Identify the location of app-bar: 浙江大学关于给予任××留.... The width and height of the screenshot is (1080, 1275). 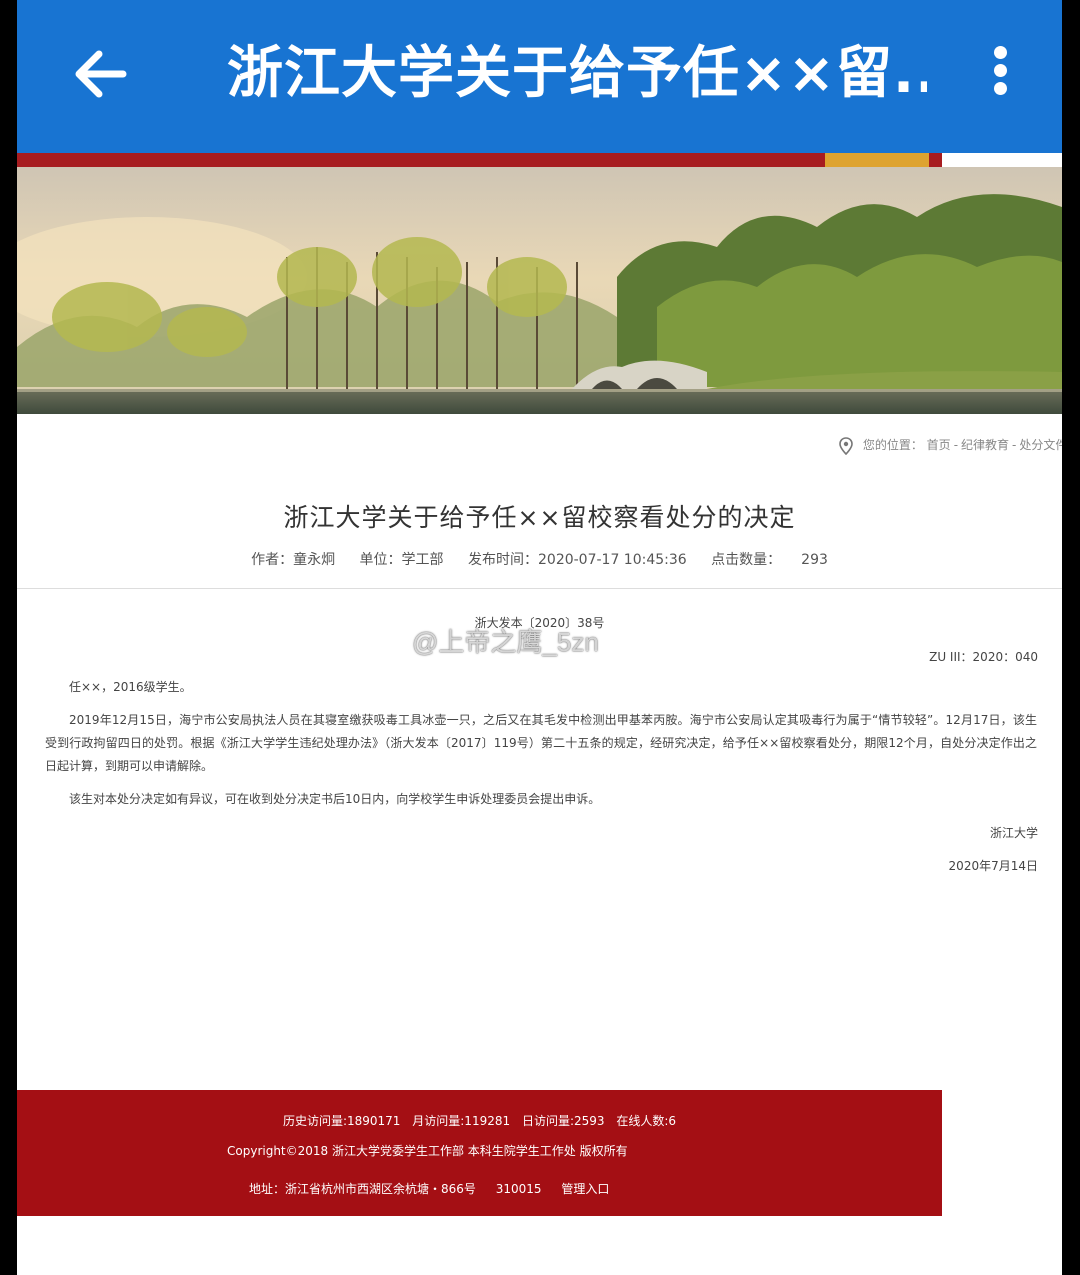
(539, 76).